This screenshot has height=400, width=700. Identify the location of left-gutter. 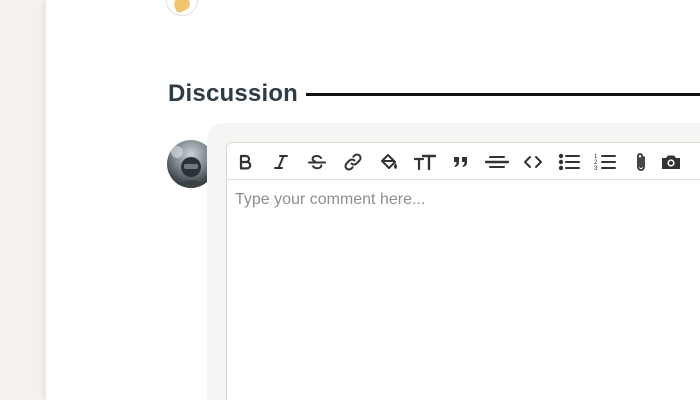
(23, 200).